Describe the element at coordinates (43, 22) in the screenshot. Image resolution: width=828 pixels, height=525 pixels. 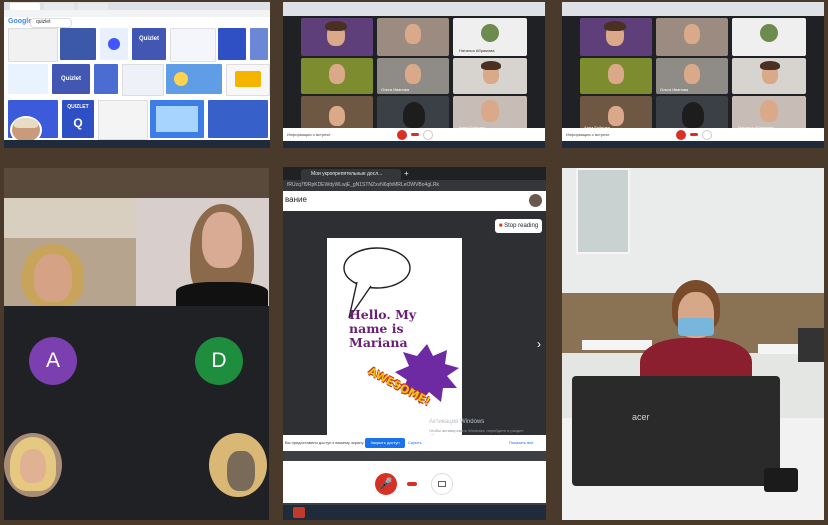
I see `search-query: quizlet` at that location.